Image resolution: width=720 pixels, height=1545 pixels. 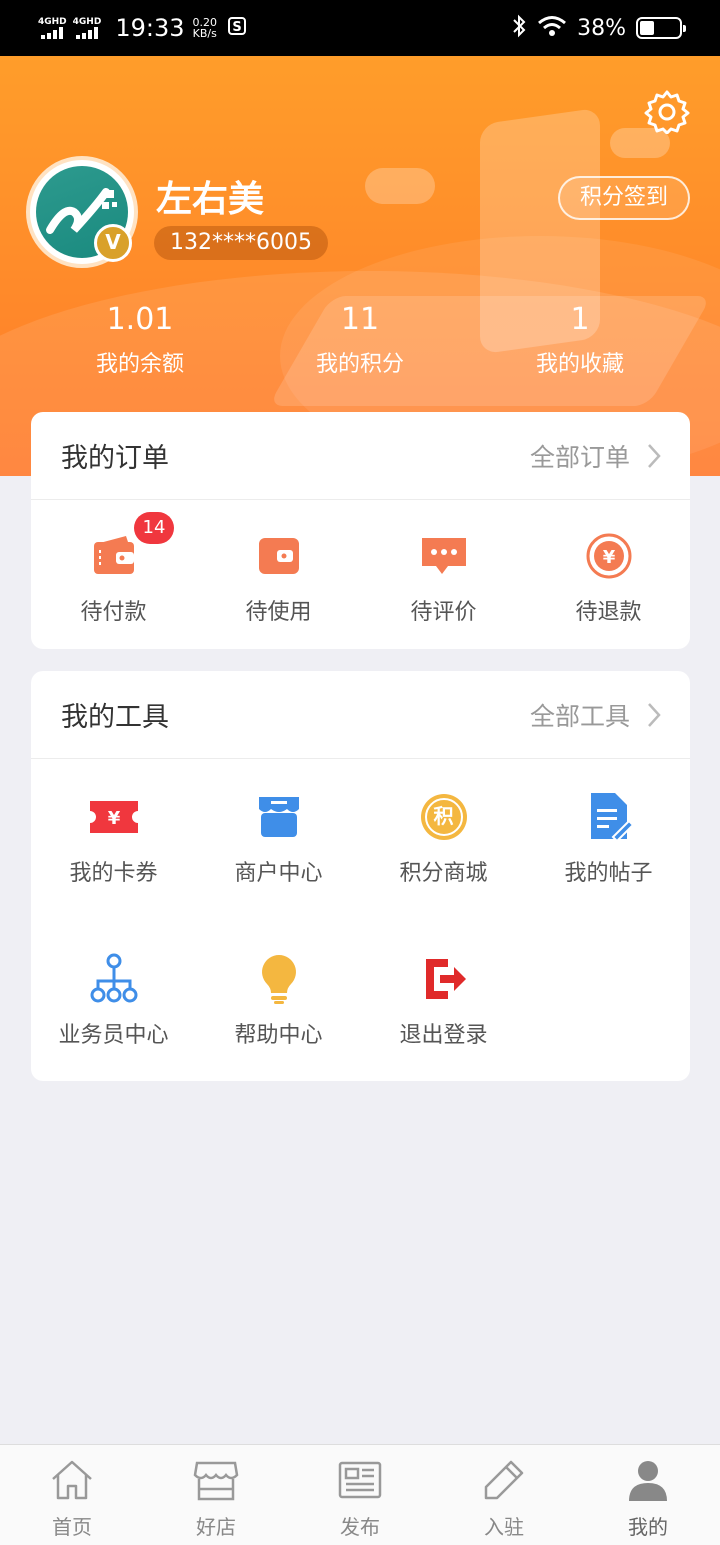 I want to click on tool-merchant-center: 商户中心, so click(x=278, y=839).